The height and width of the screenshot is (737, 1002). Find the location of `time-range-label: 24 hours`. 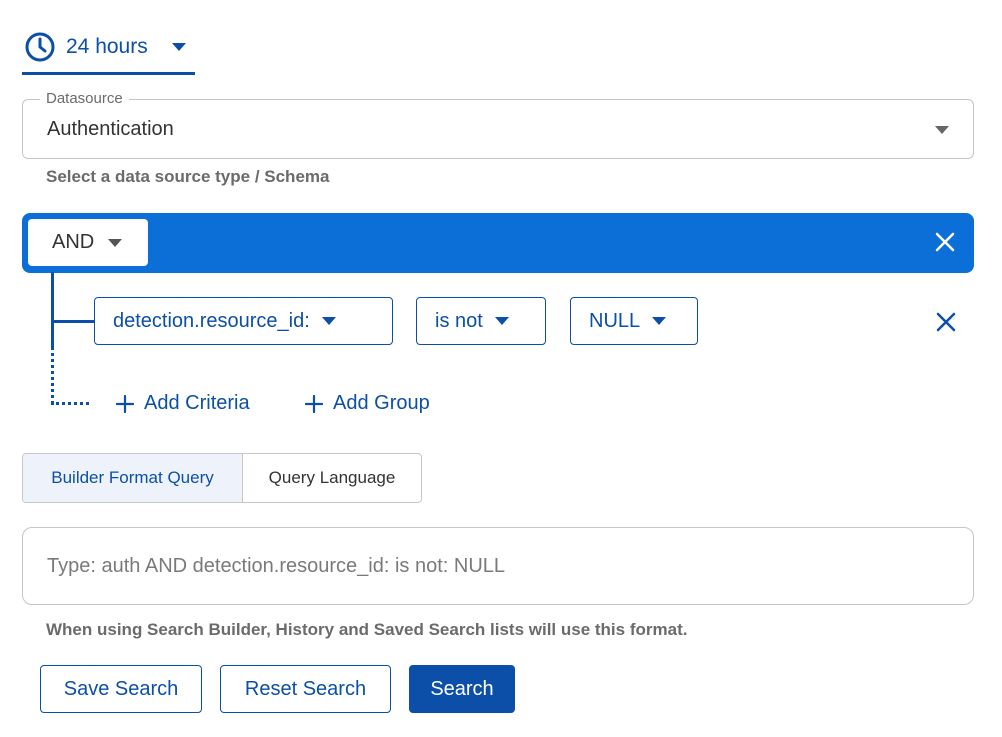

time-range-label: 24 hours is located at coordinates (107, 46).